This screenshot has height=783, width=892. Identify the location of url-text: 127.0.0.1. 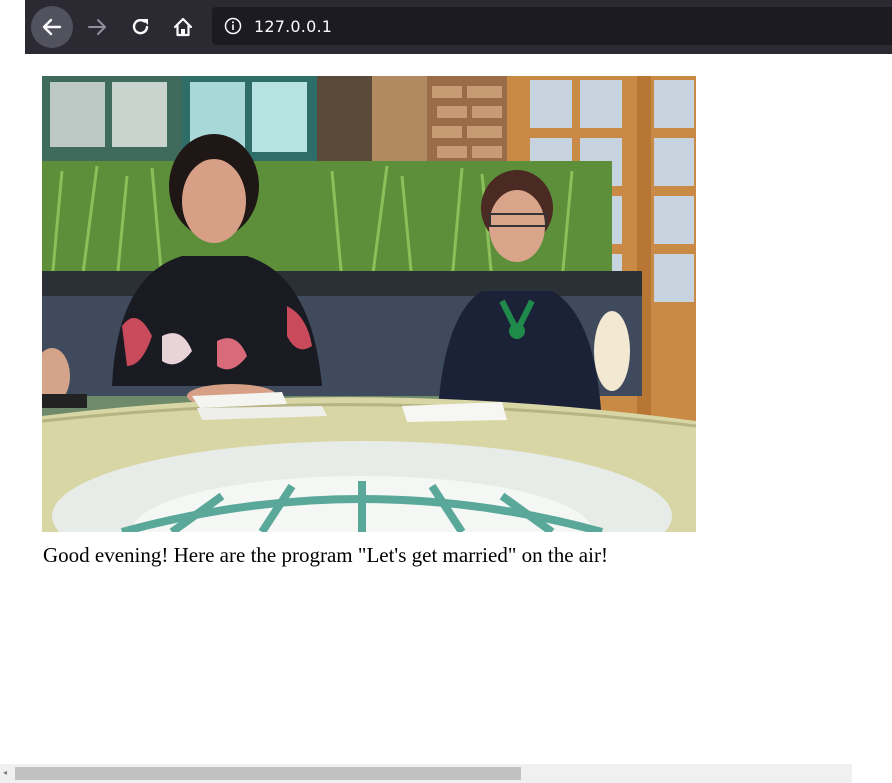
(293, 26).